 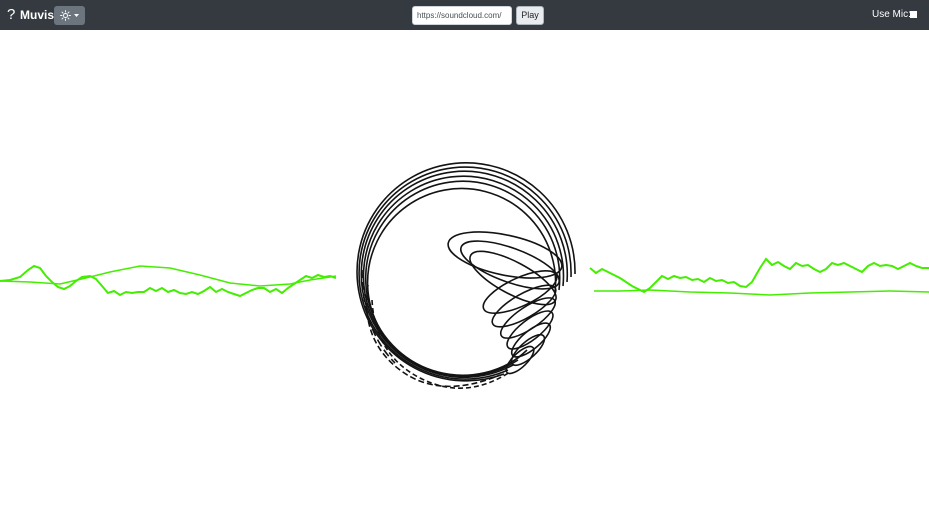 I want to click on left-waveform-smooth, so click(x=168, y=276).